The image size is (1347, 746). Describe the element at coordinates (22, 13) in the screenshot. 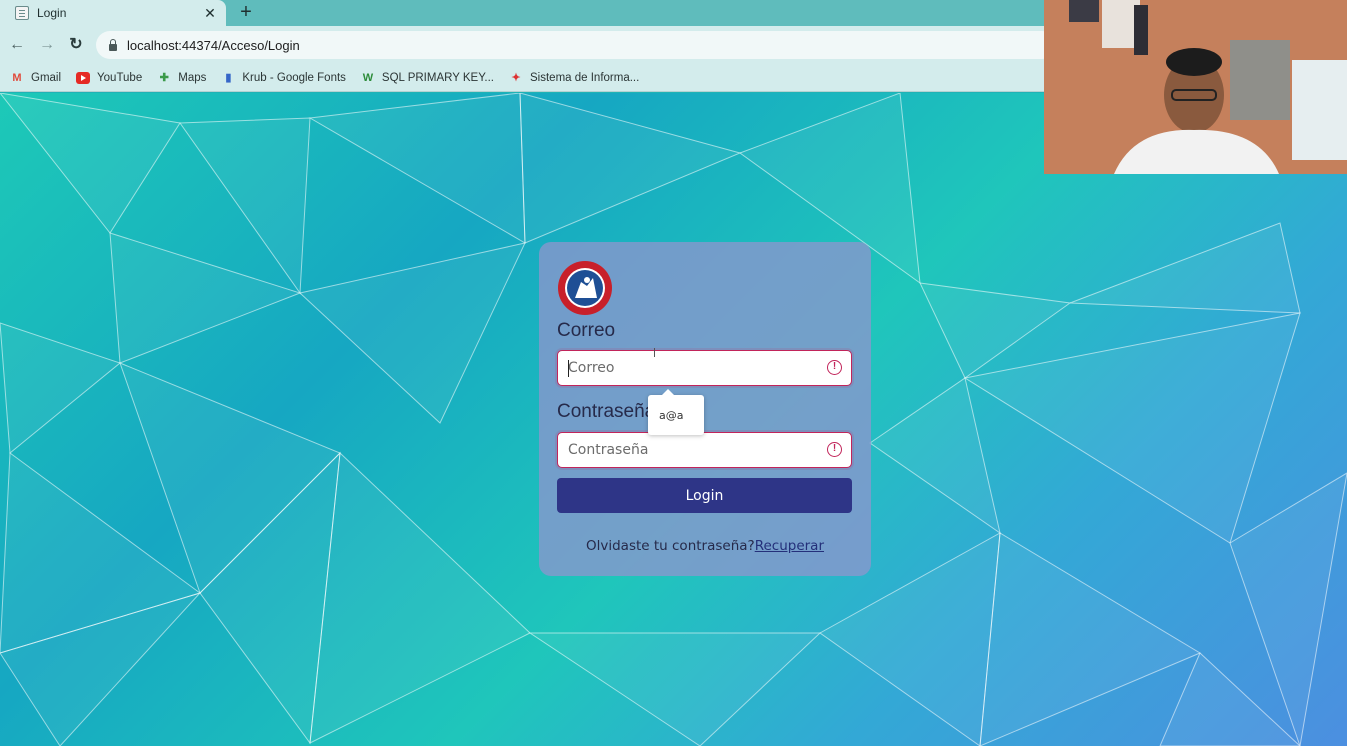

I see `page-favicon-icon` at that location.